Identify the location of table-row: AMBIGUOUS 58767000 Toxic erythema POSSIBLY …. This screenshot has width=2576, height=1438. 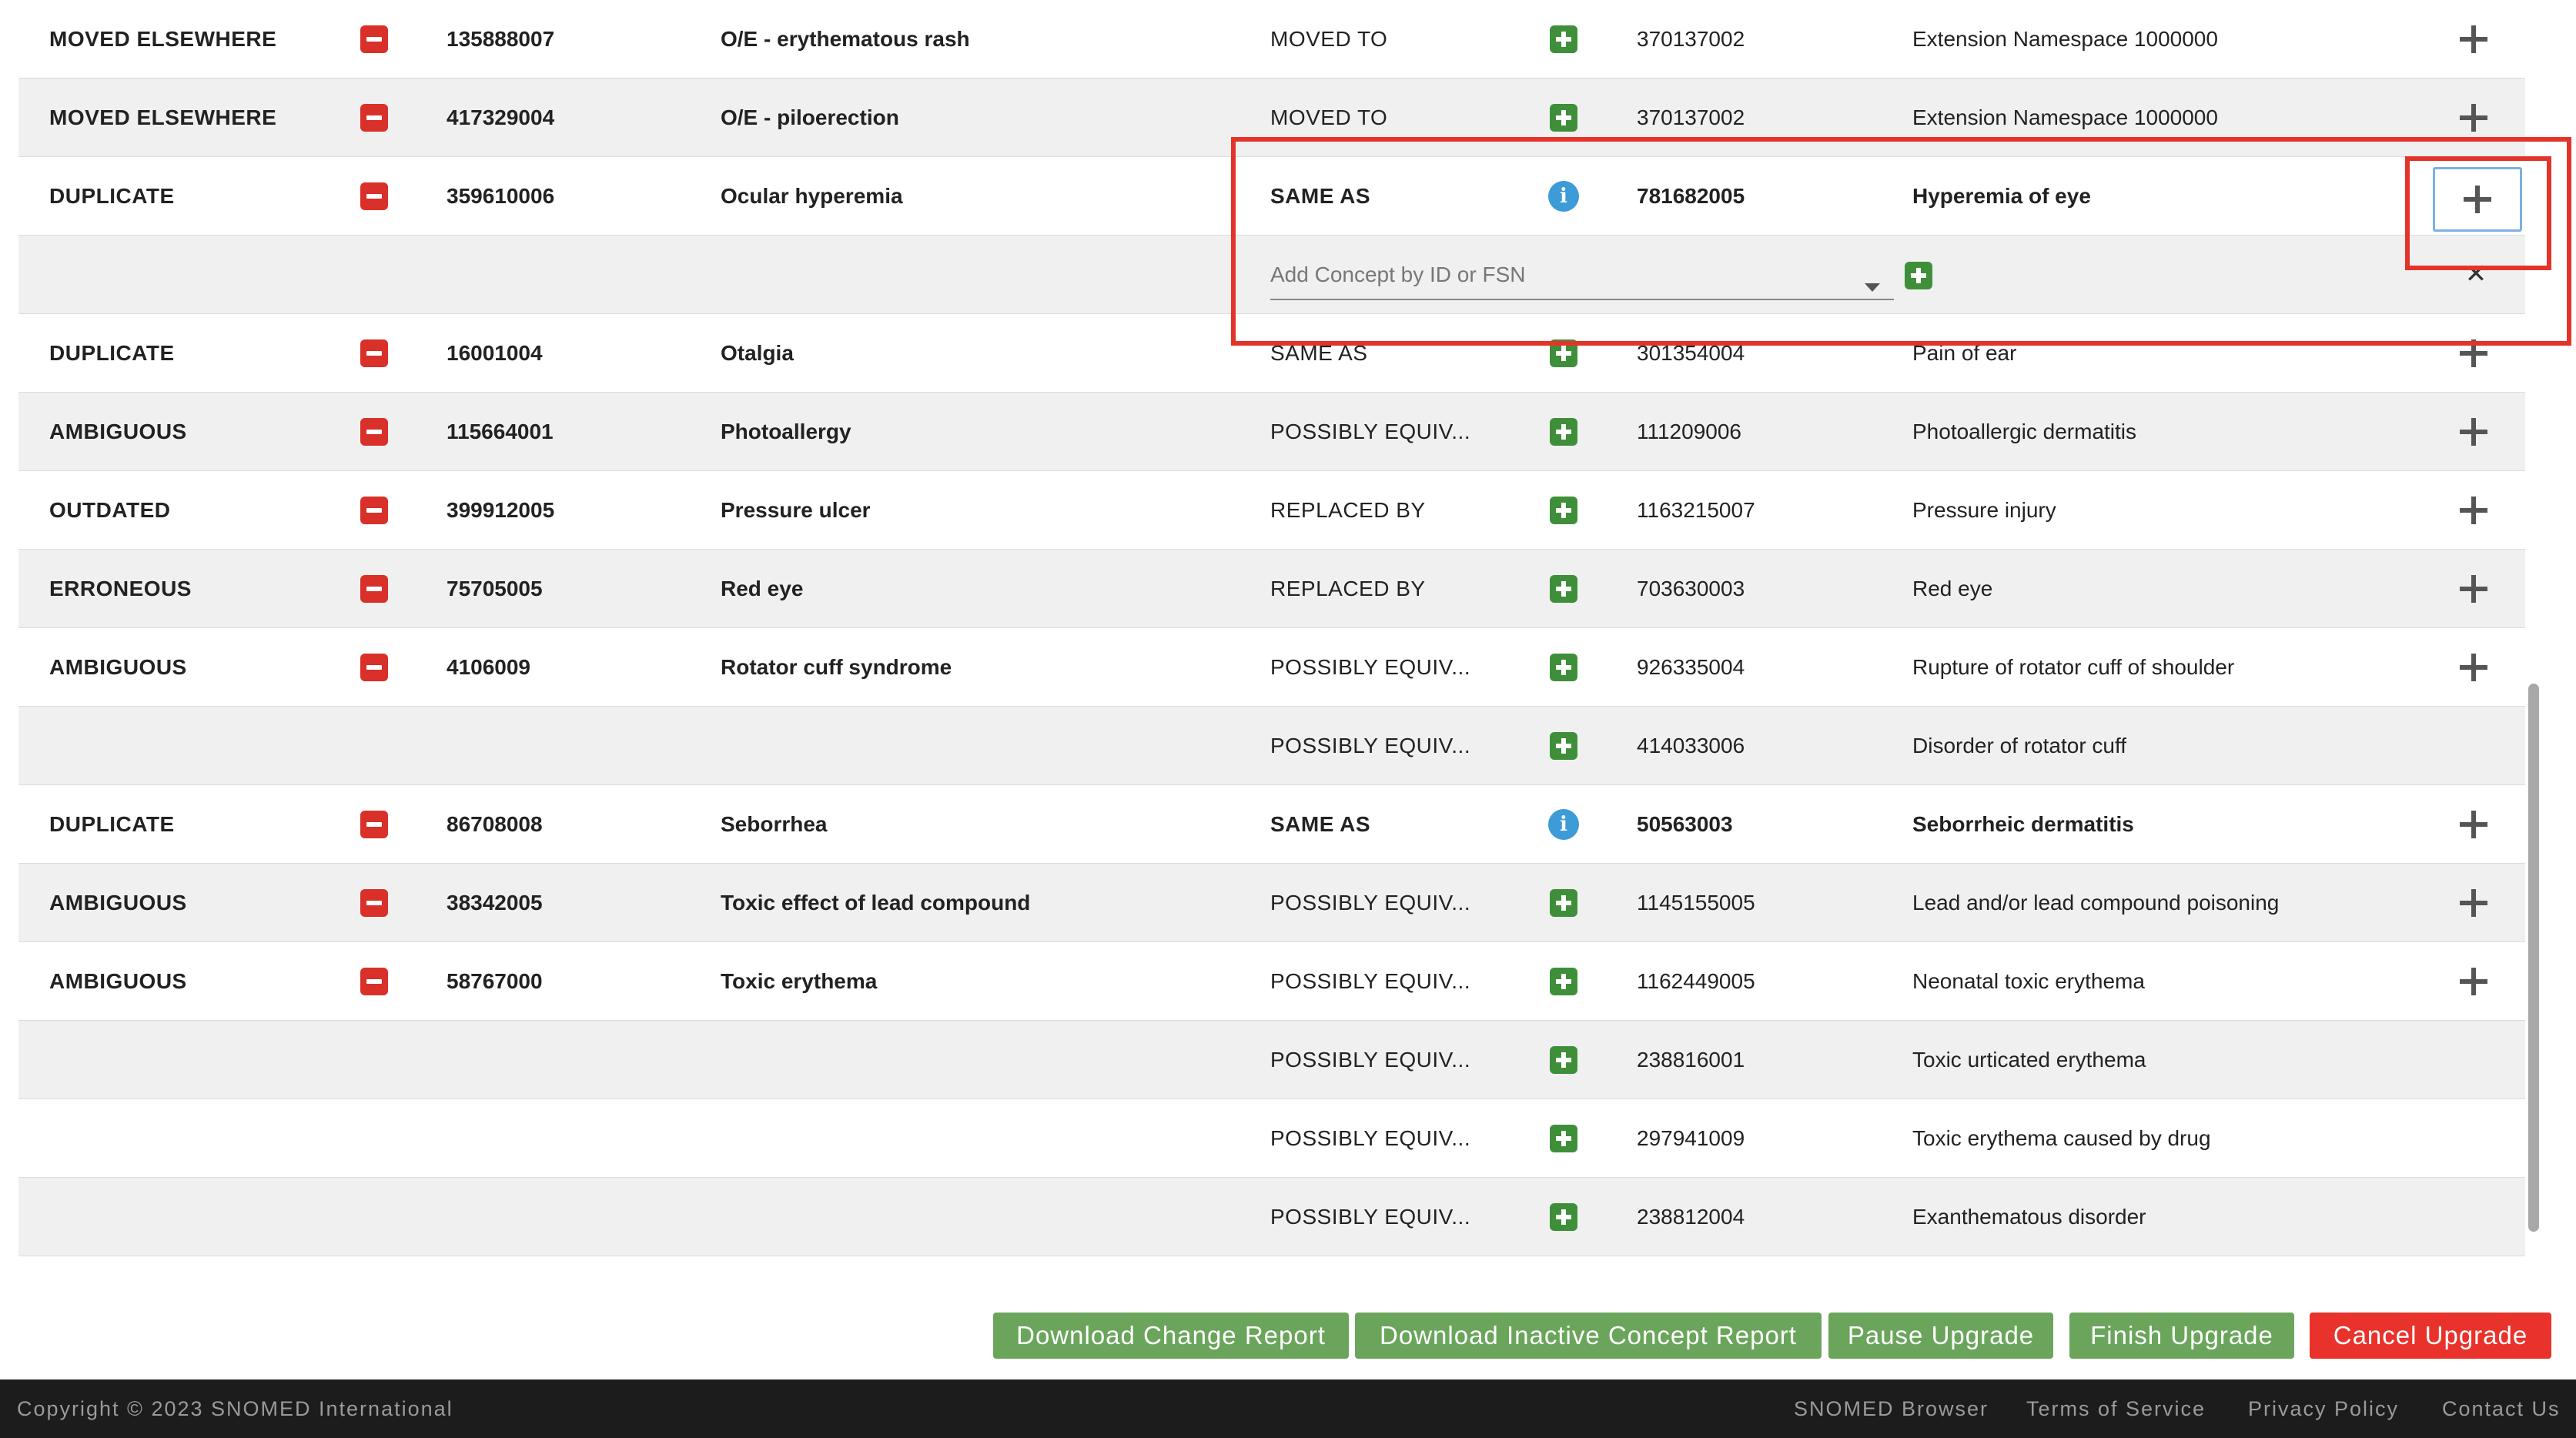
(1271, 982).